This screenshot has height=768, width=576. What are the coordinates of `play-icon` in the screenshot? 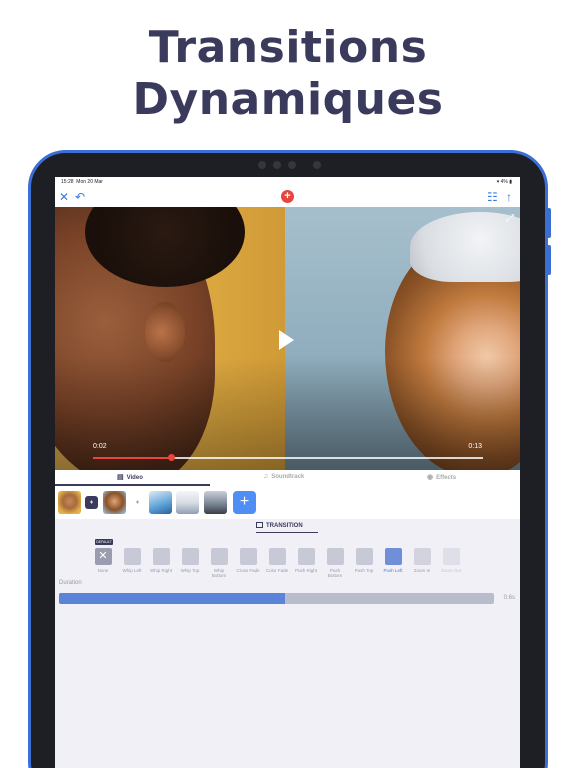 It's located at (286, 340).